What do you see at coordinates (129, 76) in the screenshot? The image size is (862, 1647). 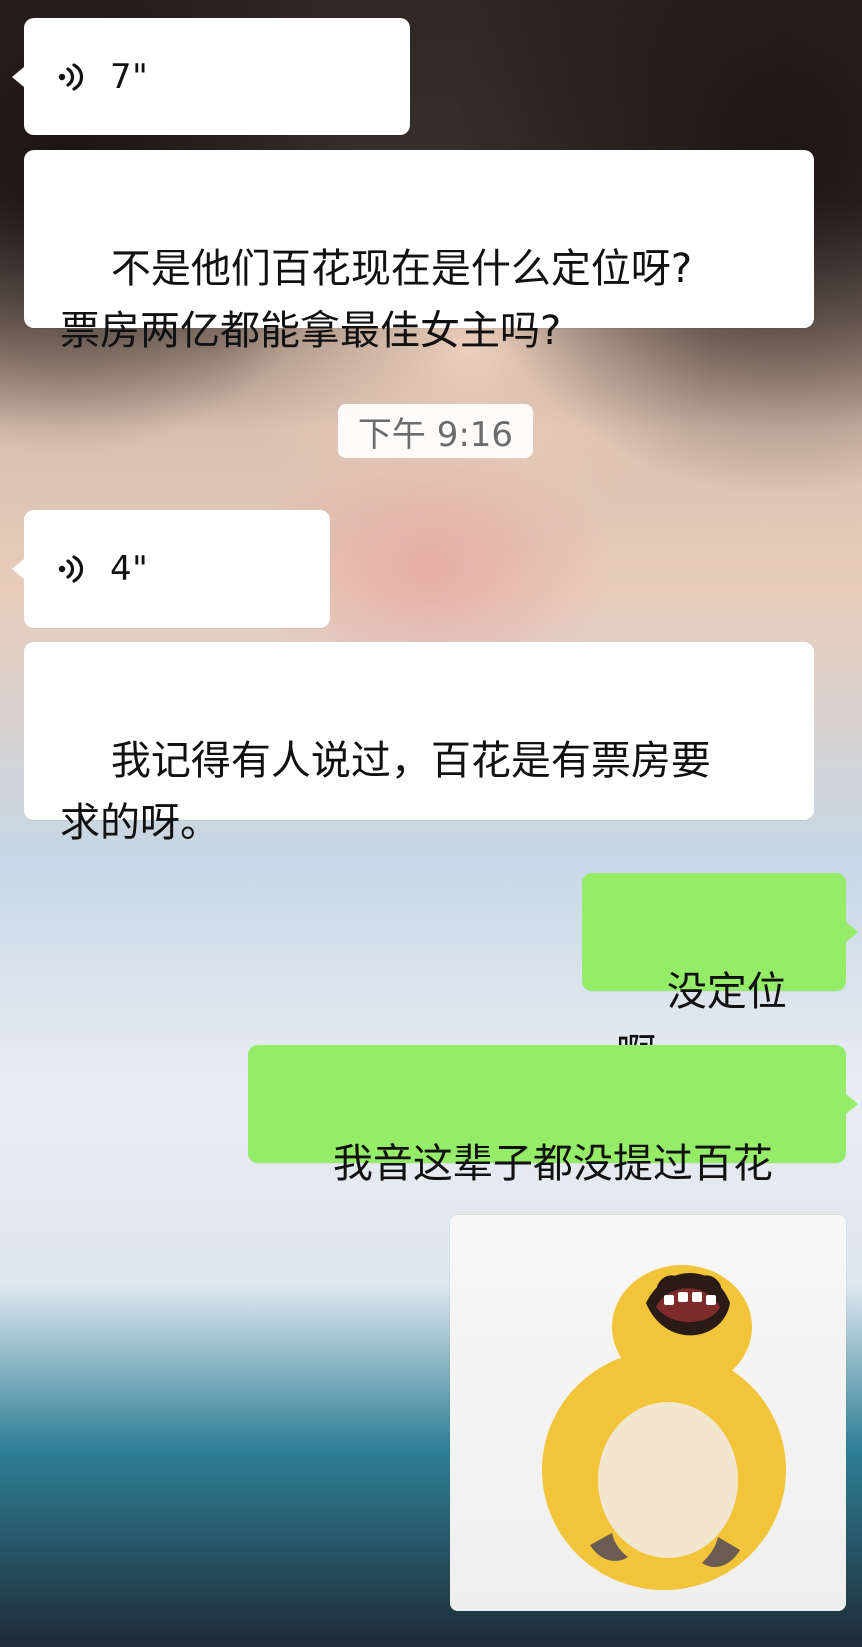 I see `voice-duration: 7"` at bounding box center [129, 76].